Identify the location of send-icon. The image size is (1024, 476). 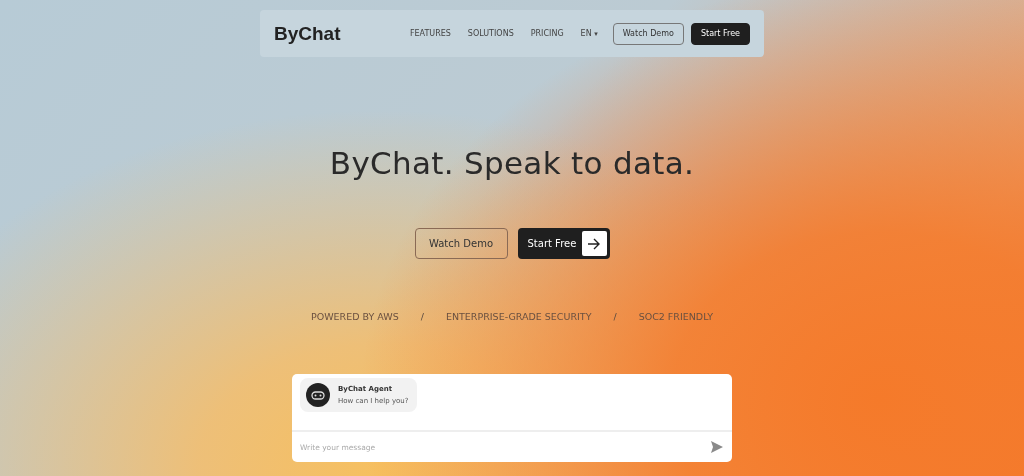
(717, 447).